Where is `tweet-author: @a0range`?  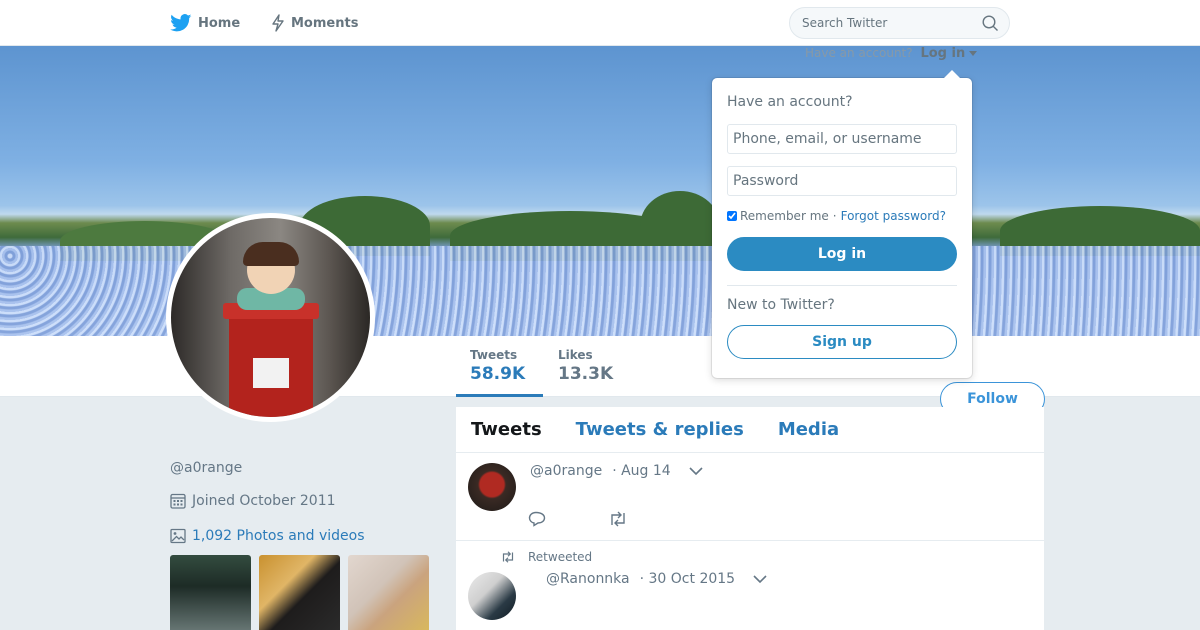
tweet-author: @a0range is located at coordinates (566, 471).